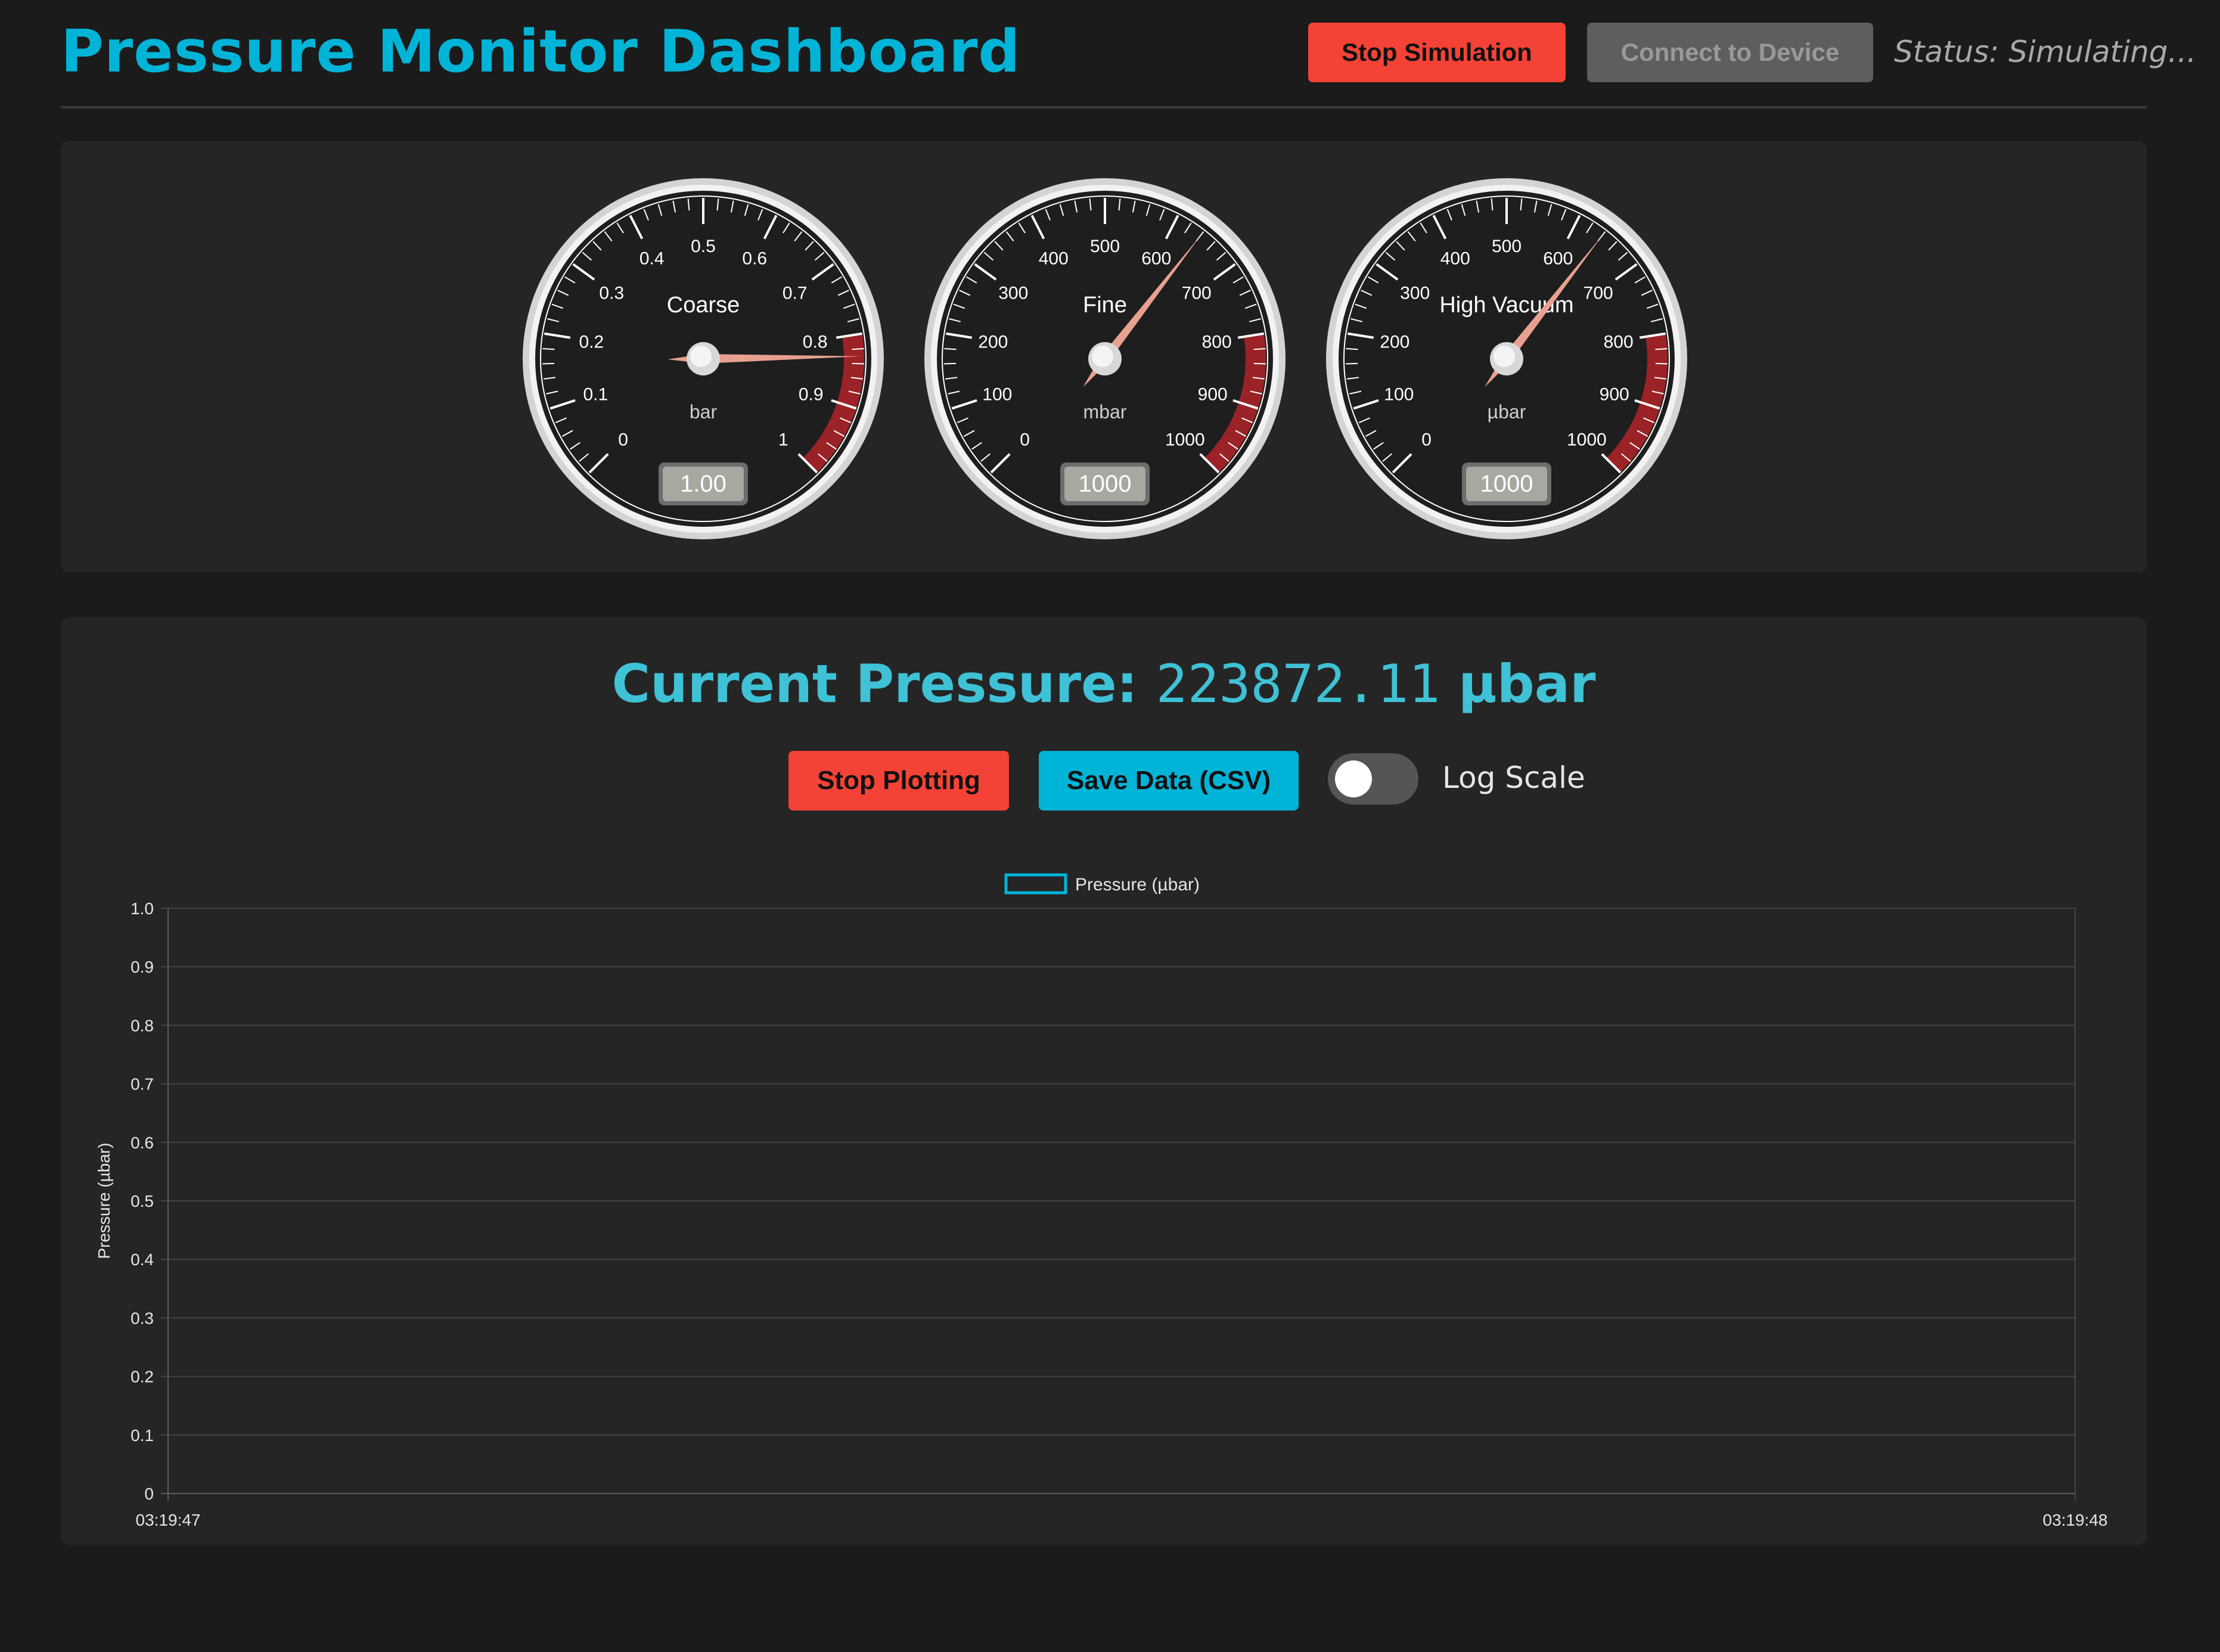 The width and height of the screenshot is (2220, 1652). What do you see at coordinates (703, 246) in the screenshot?
I see `gauge-tick-label: 0.5` at bounding box center [703, 246].